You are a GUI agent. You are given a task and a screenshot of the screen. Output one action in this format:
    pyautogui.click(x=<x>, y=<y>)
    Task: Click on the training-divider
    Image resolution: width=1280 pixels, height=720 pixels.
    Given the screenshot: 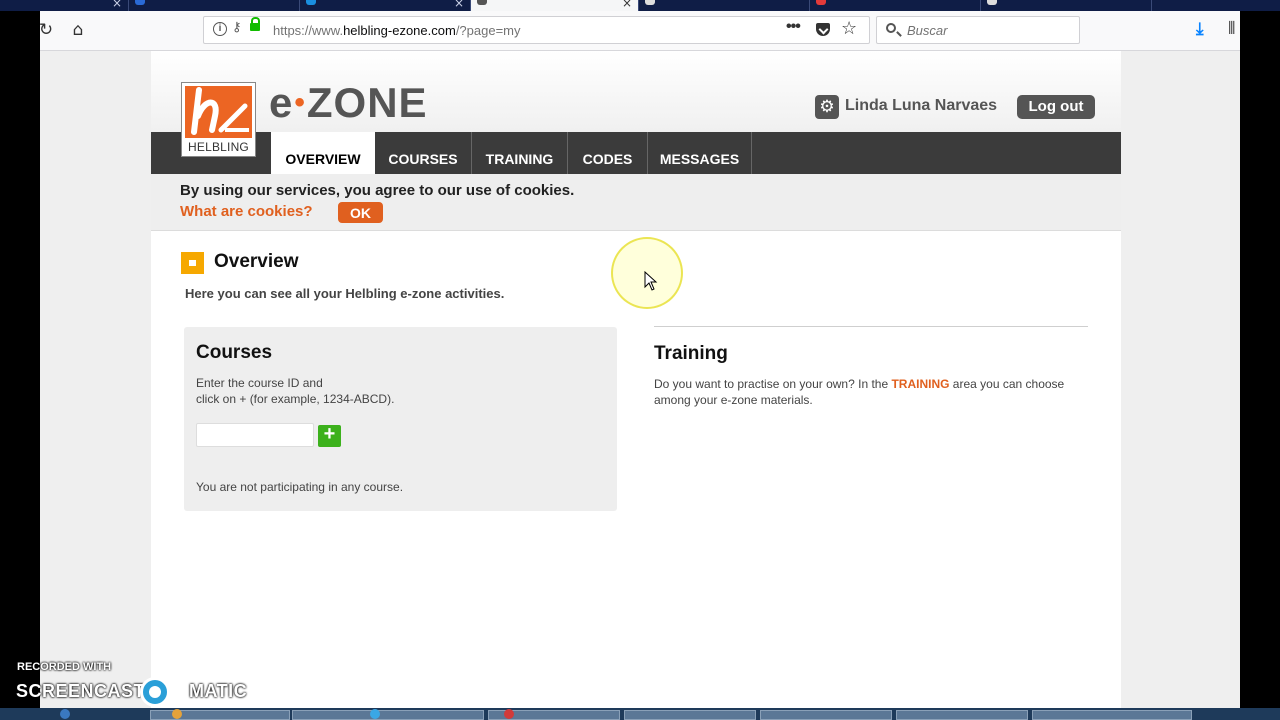 What is the action you would take?
    pyautogui.click(x=871, y=326)
    